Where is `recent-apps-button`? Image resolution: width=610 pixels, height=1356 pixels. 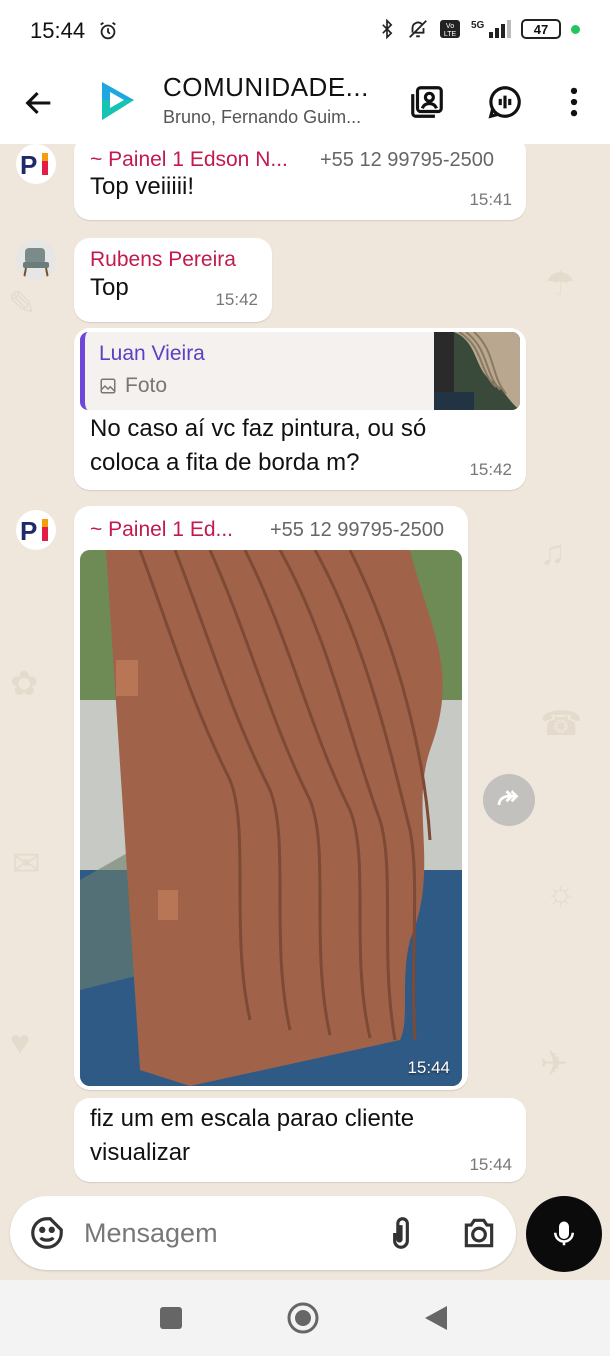
recent-apps-button is located at coordinates (171, 1318).